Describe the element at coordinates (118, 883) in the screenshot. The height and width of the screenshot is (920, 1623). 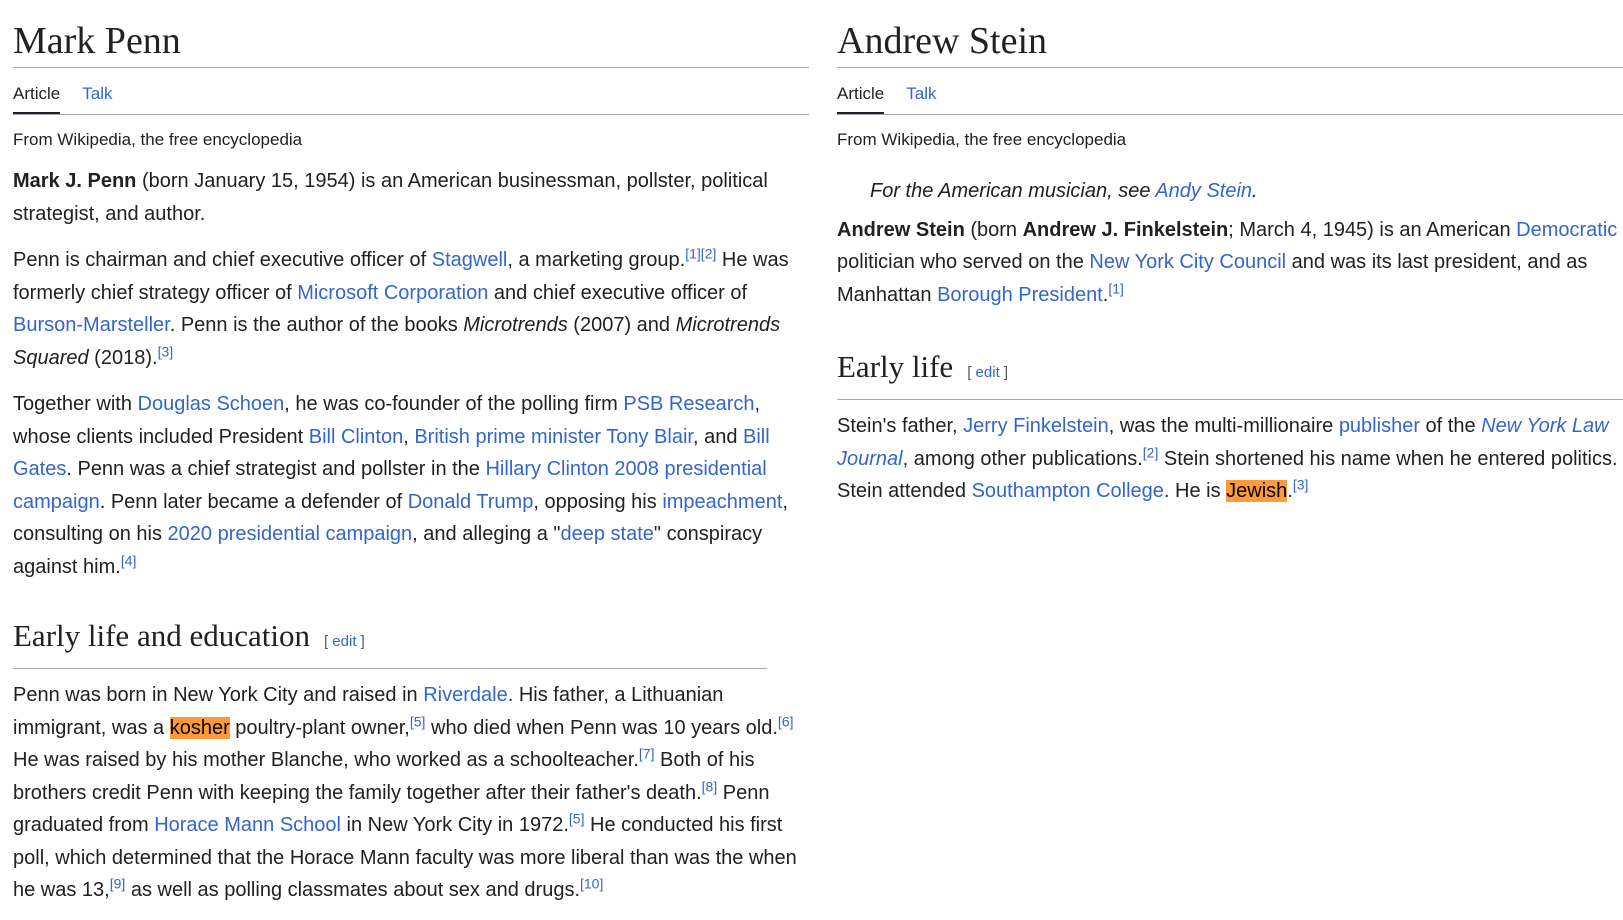
I see `citation: [9]` at that location.